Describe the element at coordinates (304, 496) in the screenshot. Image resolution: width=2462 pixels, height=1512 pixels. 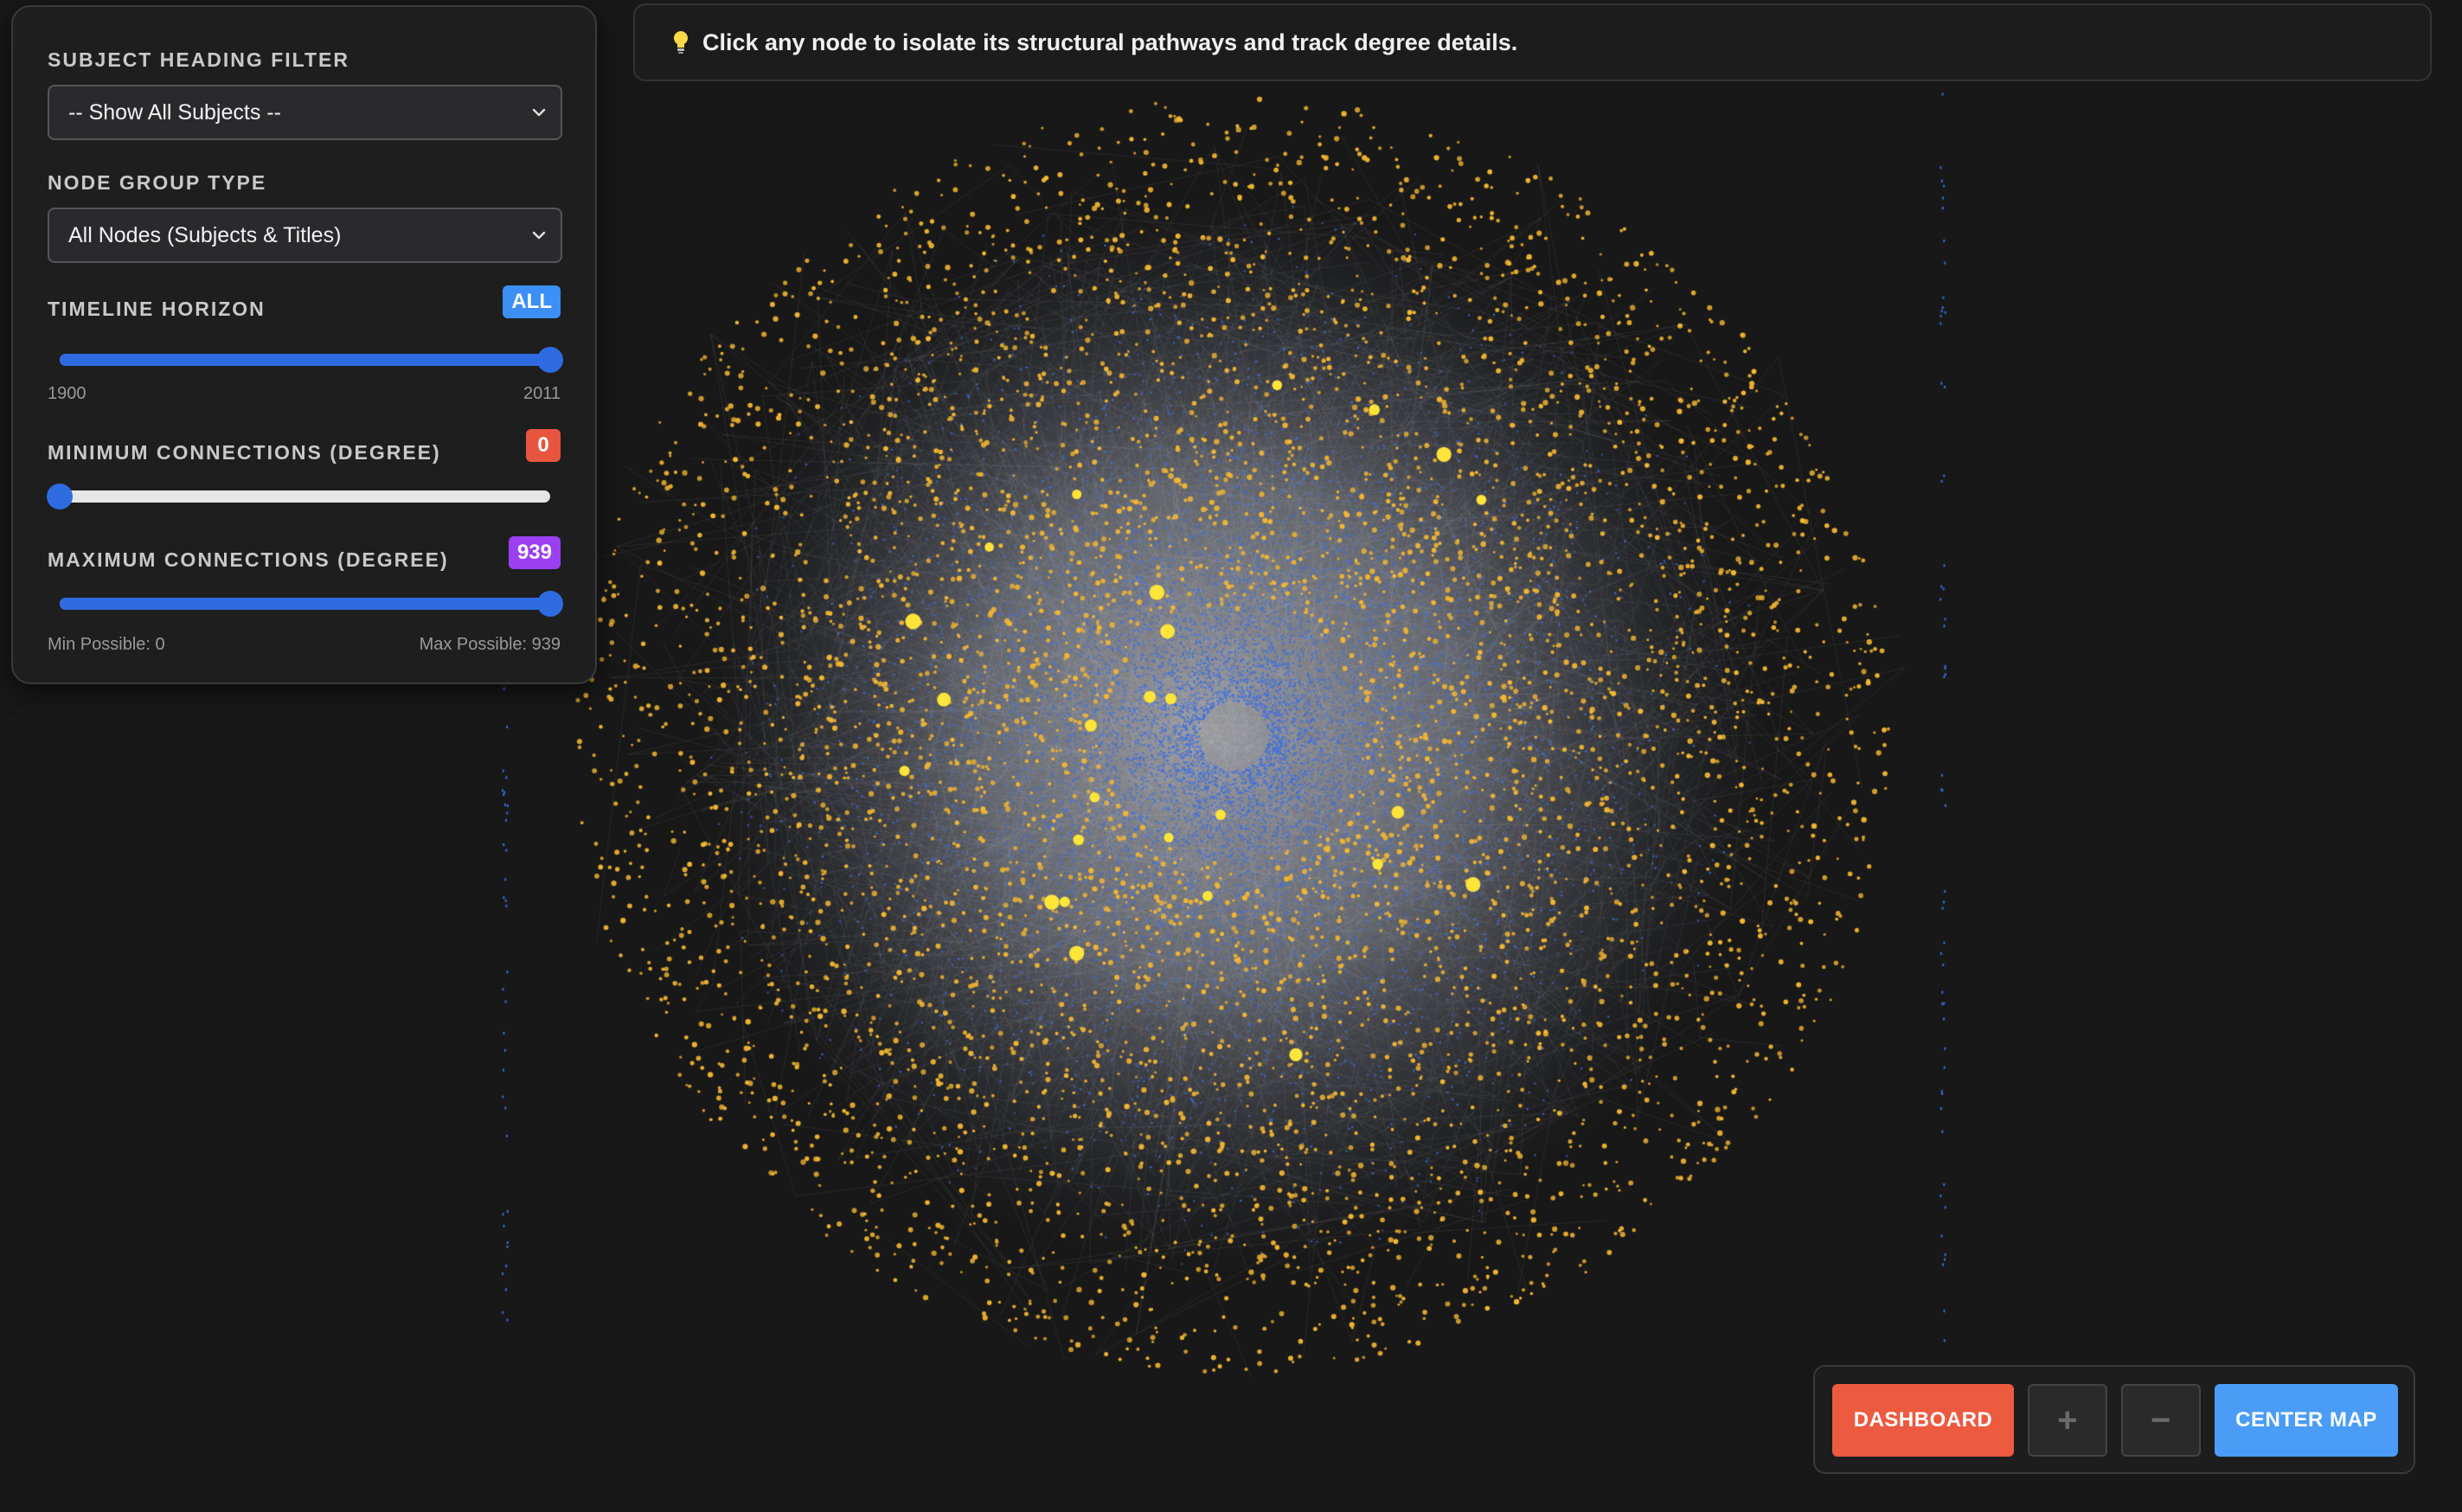
I see `min-degree-slider` at that location.